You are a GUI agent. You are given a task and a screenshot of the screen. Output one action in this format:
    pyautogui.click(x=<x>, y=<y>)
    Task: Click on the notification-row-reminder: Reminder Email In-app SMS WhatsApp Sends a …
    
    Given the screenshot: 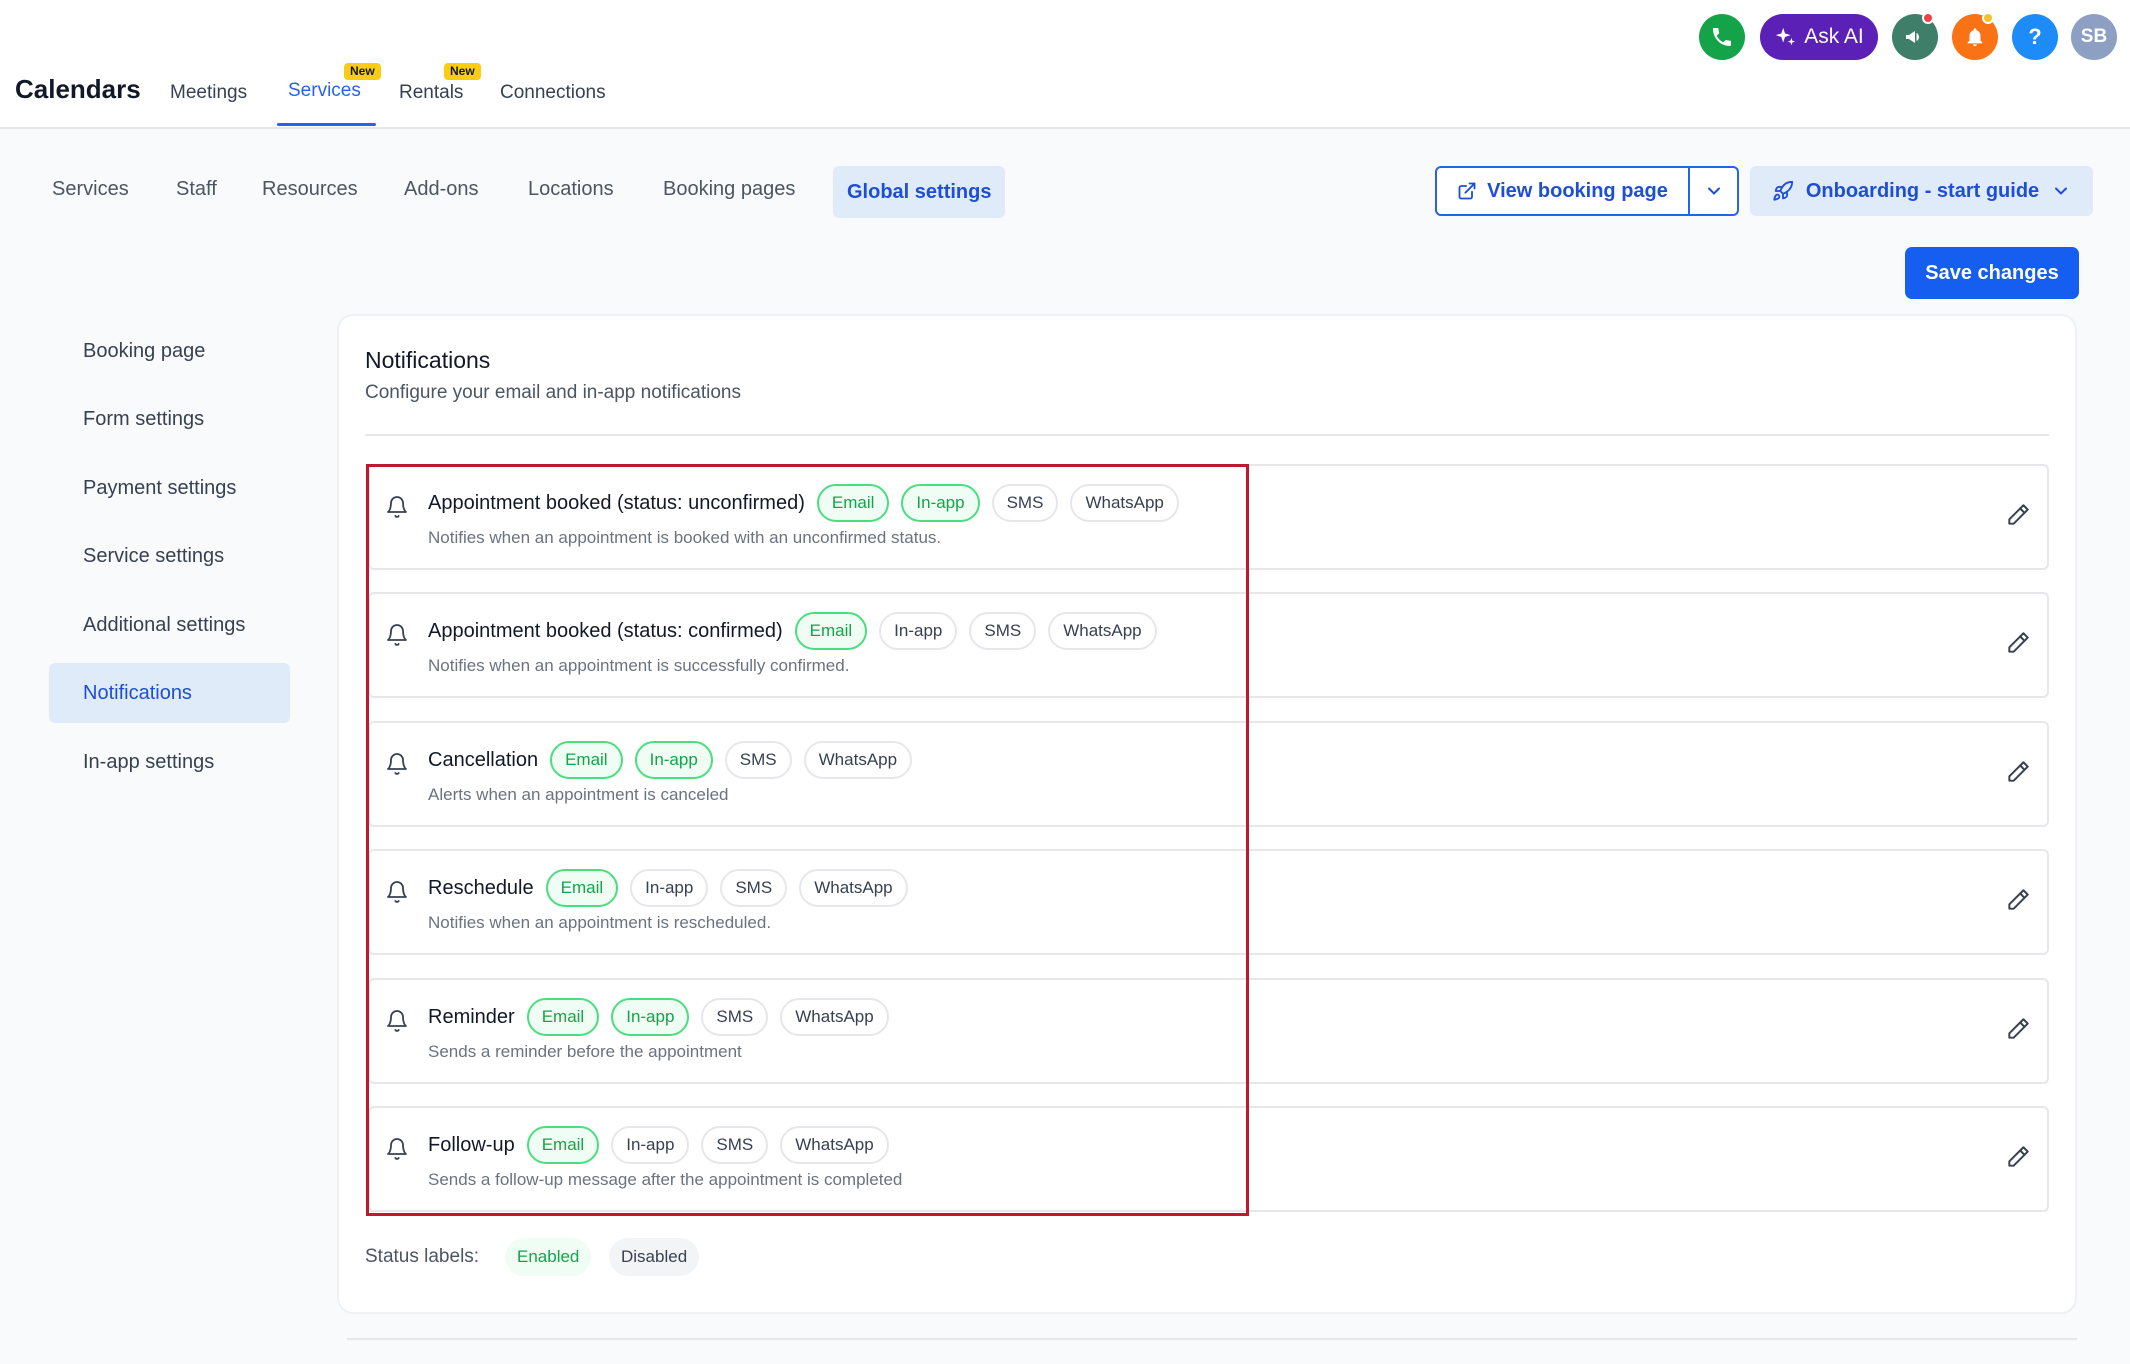 What is the action you would take?
    pyautogui.click(x=1208, y=1031)
    